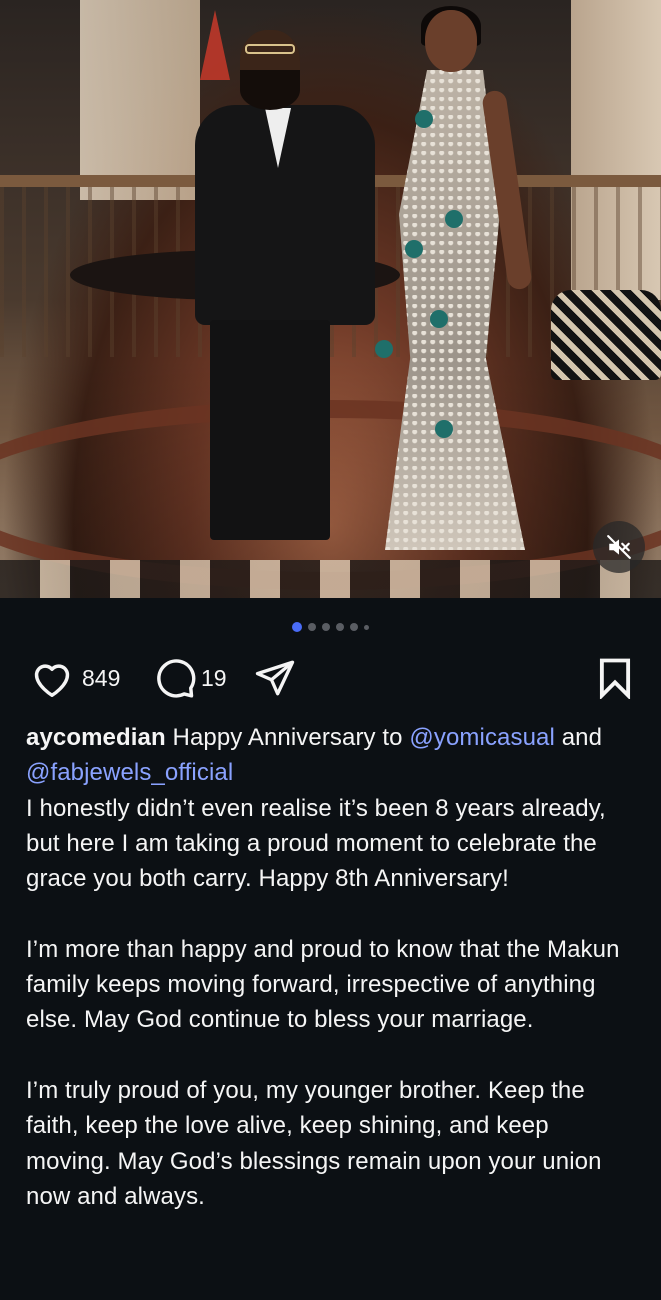 This screenshot has width=661, height=1300. I want to click on share-button, so click(275, 678).